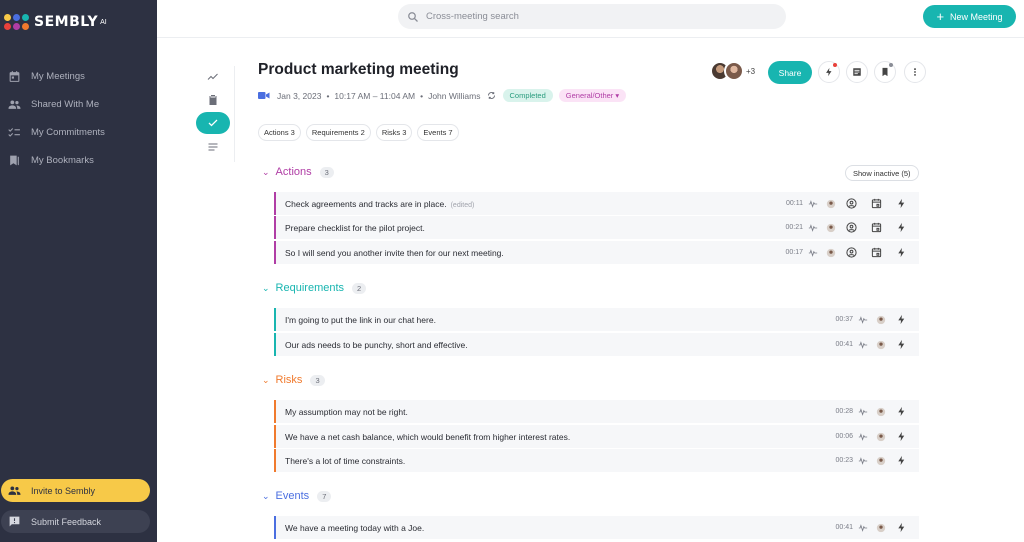 Image resolution: width=1024 pixels, height=542 pixels. I want to click on chip-requirements: Requirements 2, so click(338, 132).